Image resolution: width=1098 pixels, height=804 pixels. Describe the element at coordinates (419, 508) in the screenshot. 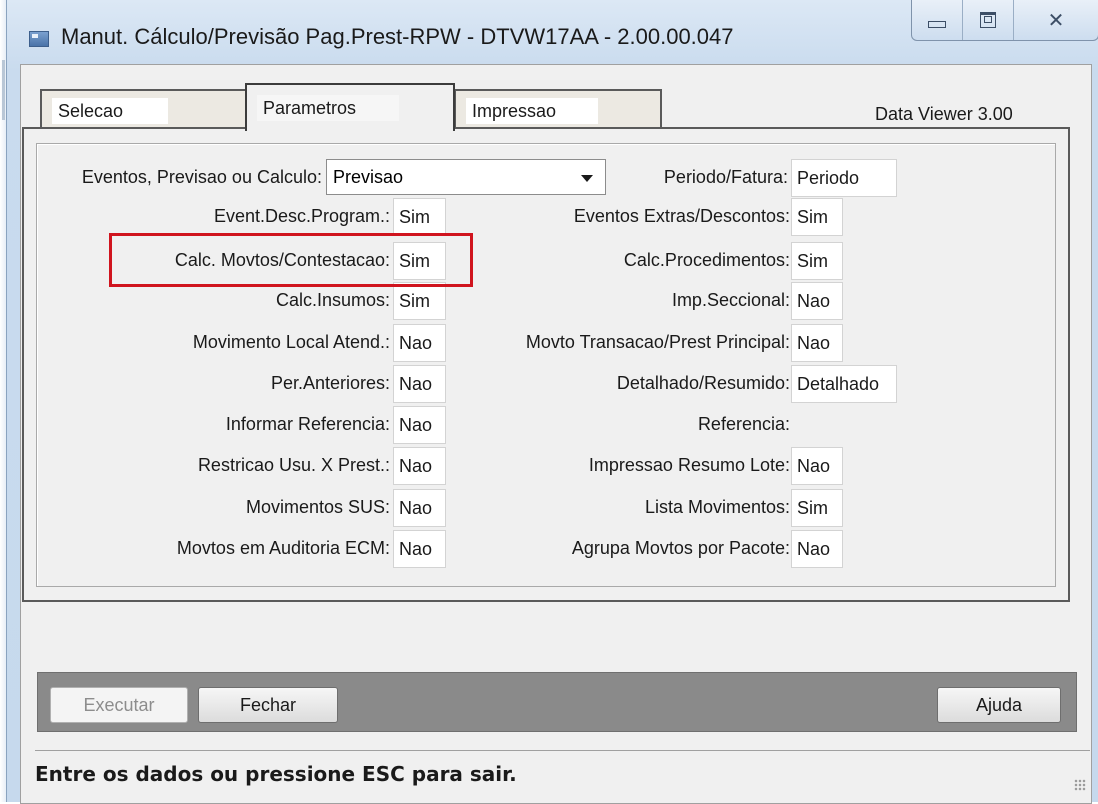

I see `movimentos-sus-field: Nao` at that location.